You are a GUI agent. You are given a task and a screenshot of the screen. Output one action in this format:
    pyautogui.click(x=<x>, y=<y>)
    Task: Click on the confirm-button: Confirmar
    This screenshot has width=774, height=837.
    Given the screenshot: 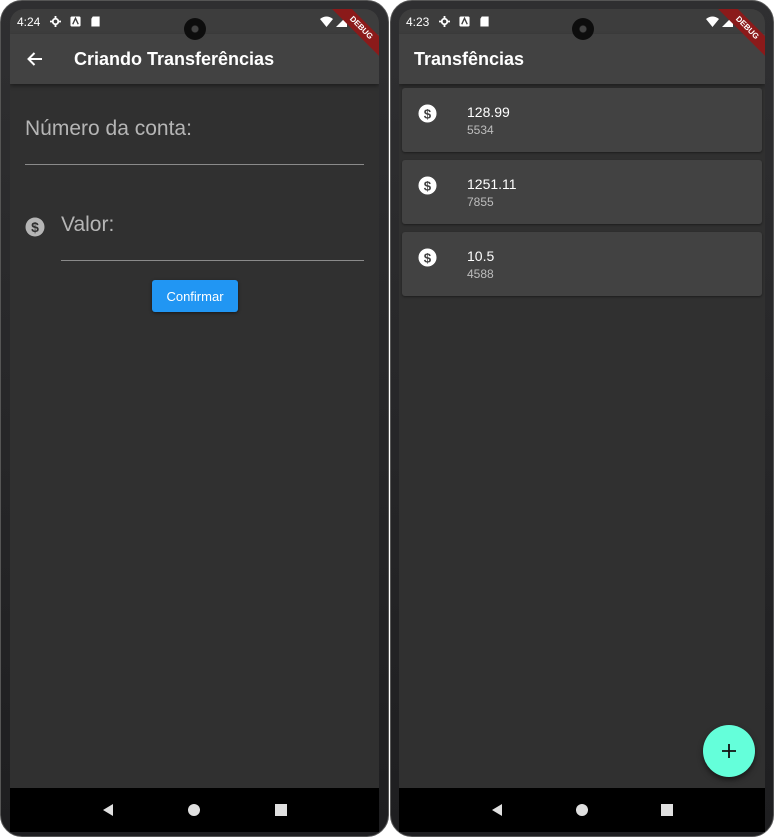 What is the action you would take?
    pyautogui.click(x=195, y=296)
    